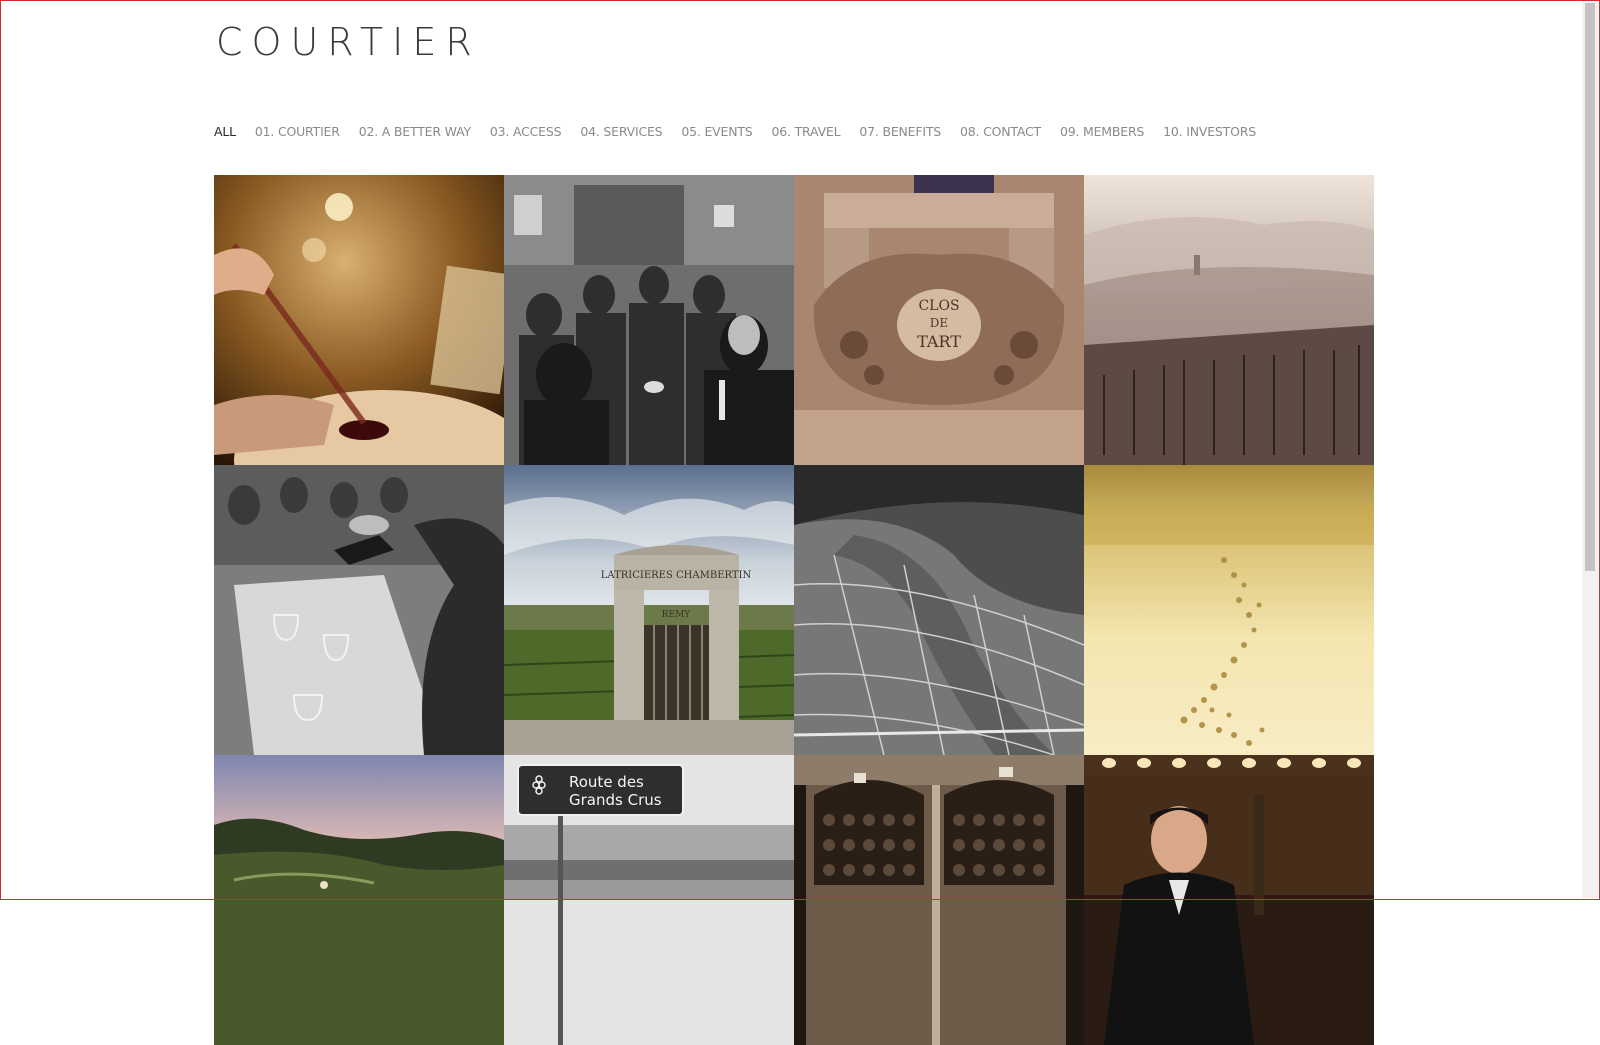 This screenshot has width=1600, height=1045. Describe the element at coordinates (938, 306) in the screenshot. I see `svg-text: CLOS` at that location.